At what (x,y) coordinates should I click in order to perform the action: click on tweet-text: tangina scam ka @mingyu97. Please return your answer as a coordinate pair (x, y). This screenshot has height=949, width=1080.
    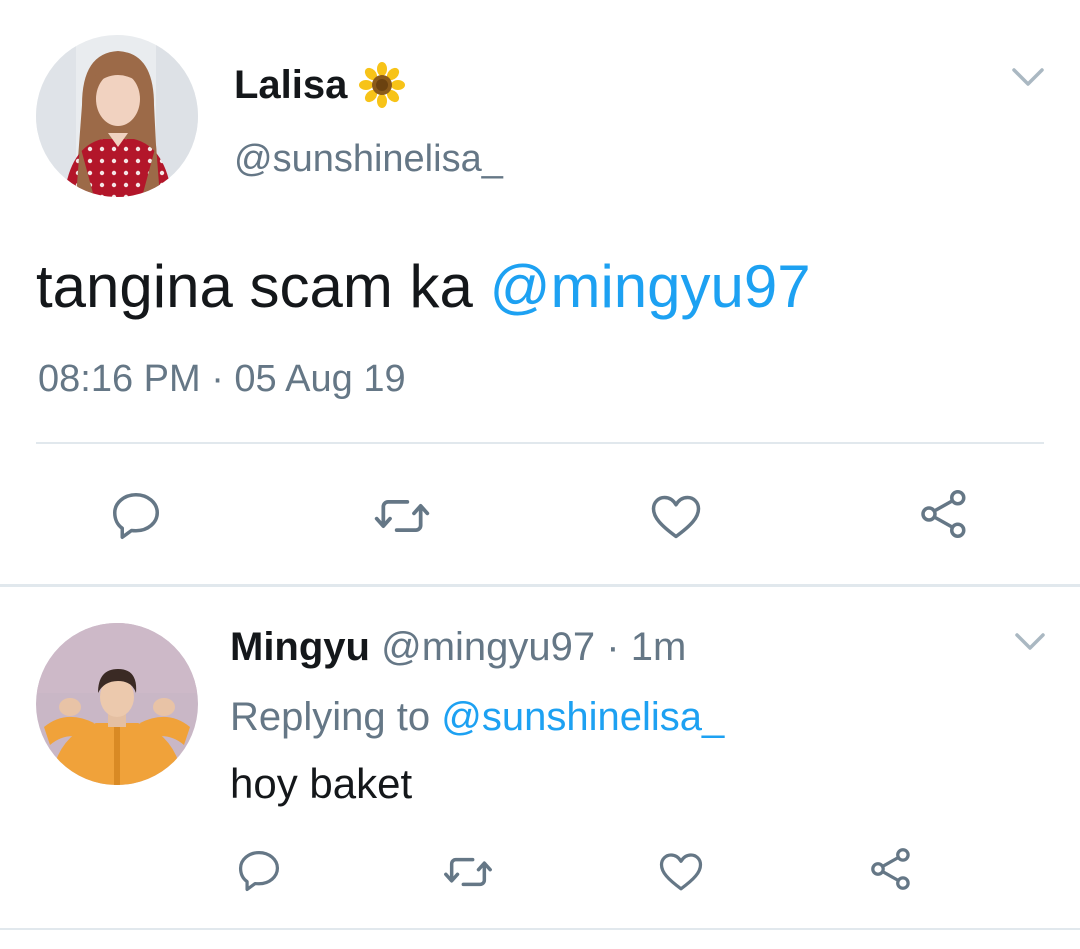
    Looking at the image, I should click on (423, 286).